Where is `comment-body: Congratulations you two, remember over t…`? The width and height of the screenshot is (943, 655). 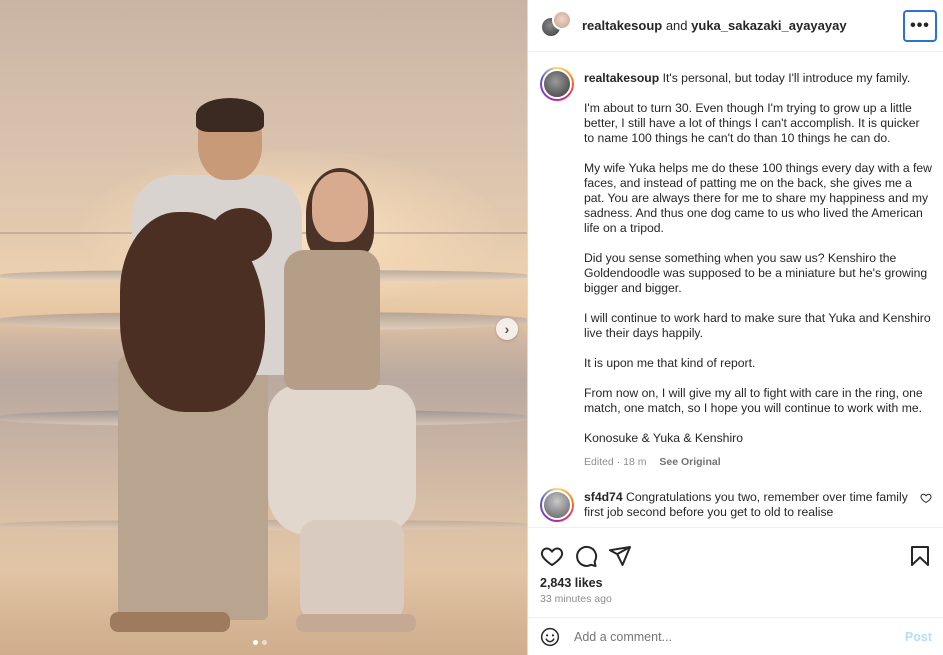 comment-body: Congratulations you two, remember over t… is located at coordinates (746, 504).